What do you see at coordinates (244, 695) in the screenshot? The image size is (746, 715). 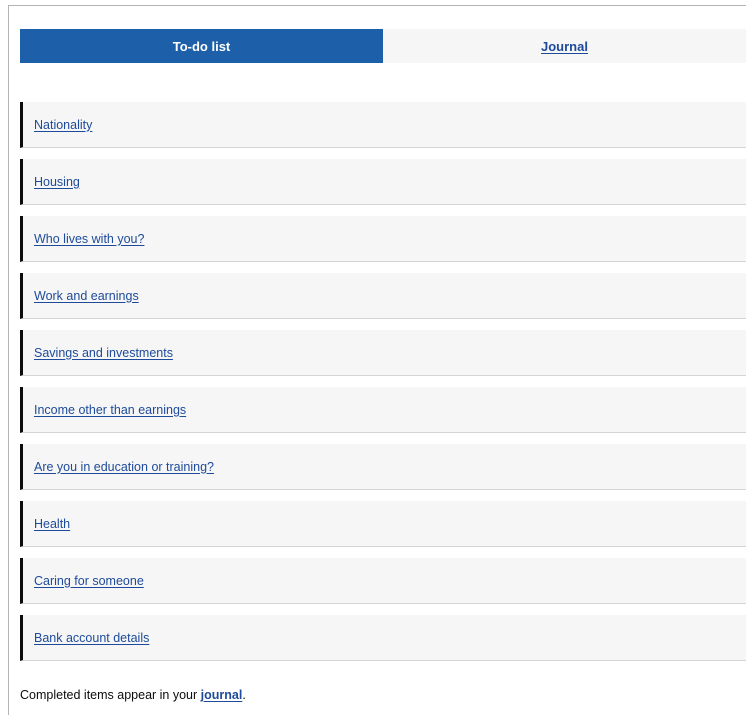 I see `footer-period: .` at bounding box center [244, 695].